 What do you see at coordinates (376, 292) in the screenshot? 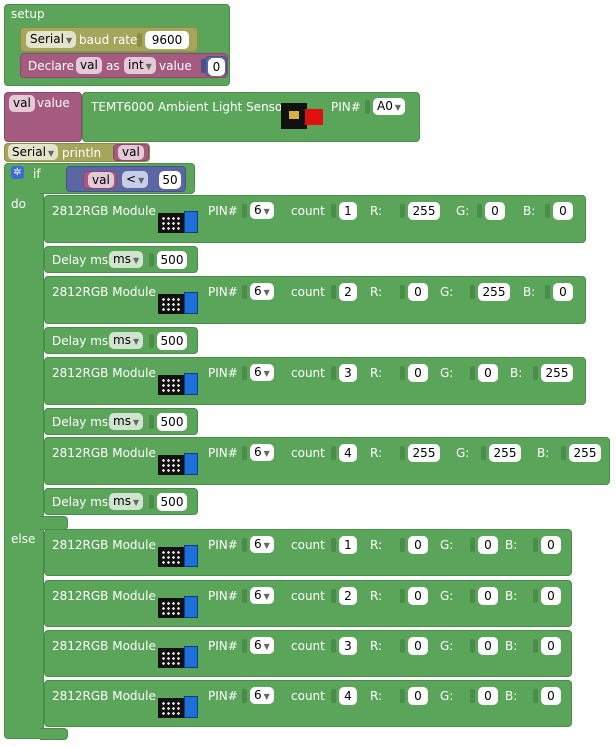
I see `r-label: R:` at bounding box center [376, 292].